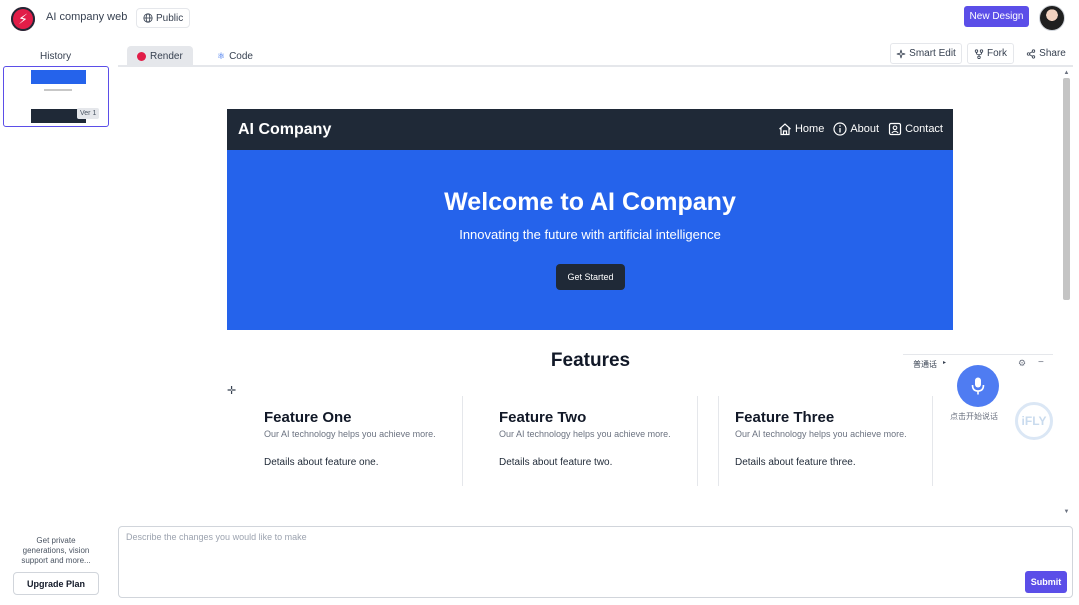  What do you see at coordinates (785, 417) in the screenshot?
I see `feature-title: Feature Three` at bounding box center [785, 417].